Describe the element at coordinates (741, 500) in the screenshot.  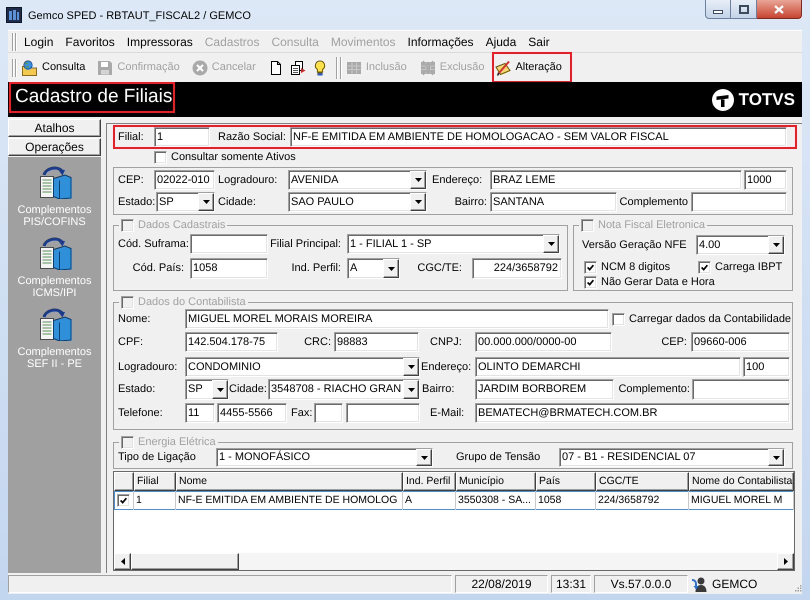
I see `table-cell: MIGUEL MOREL M` at that location.